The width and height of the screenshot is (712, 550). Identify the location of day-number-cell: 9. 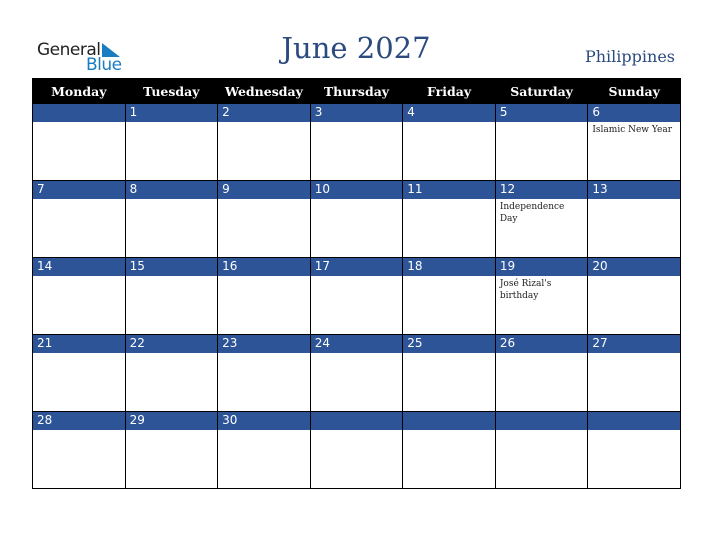
(264, 189).